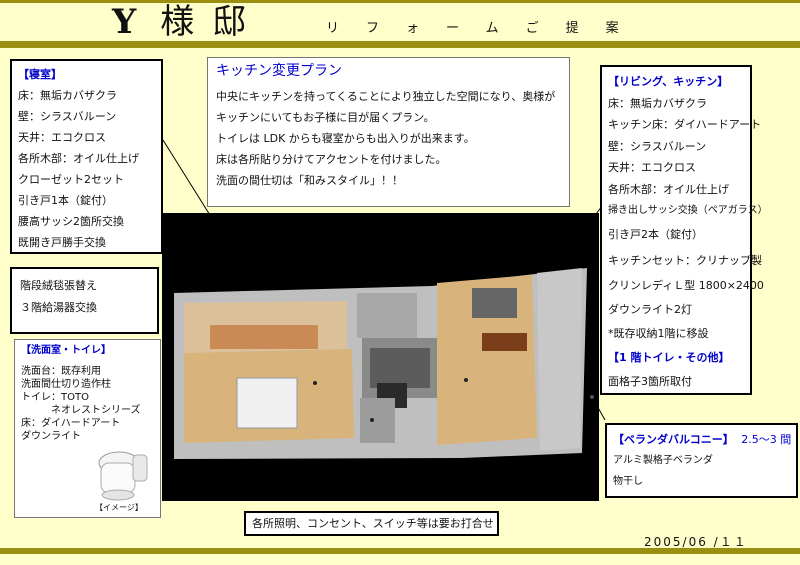 The width and height of the screenshot is (800, 565). Describe the element at coordinates (123, 476) in the screenshot. I see `toilet-image` at that location.